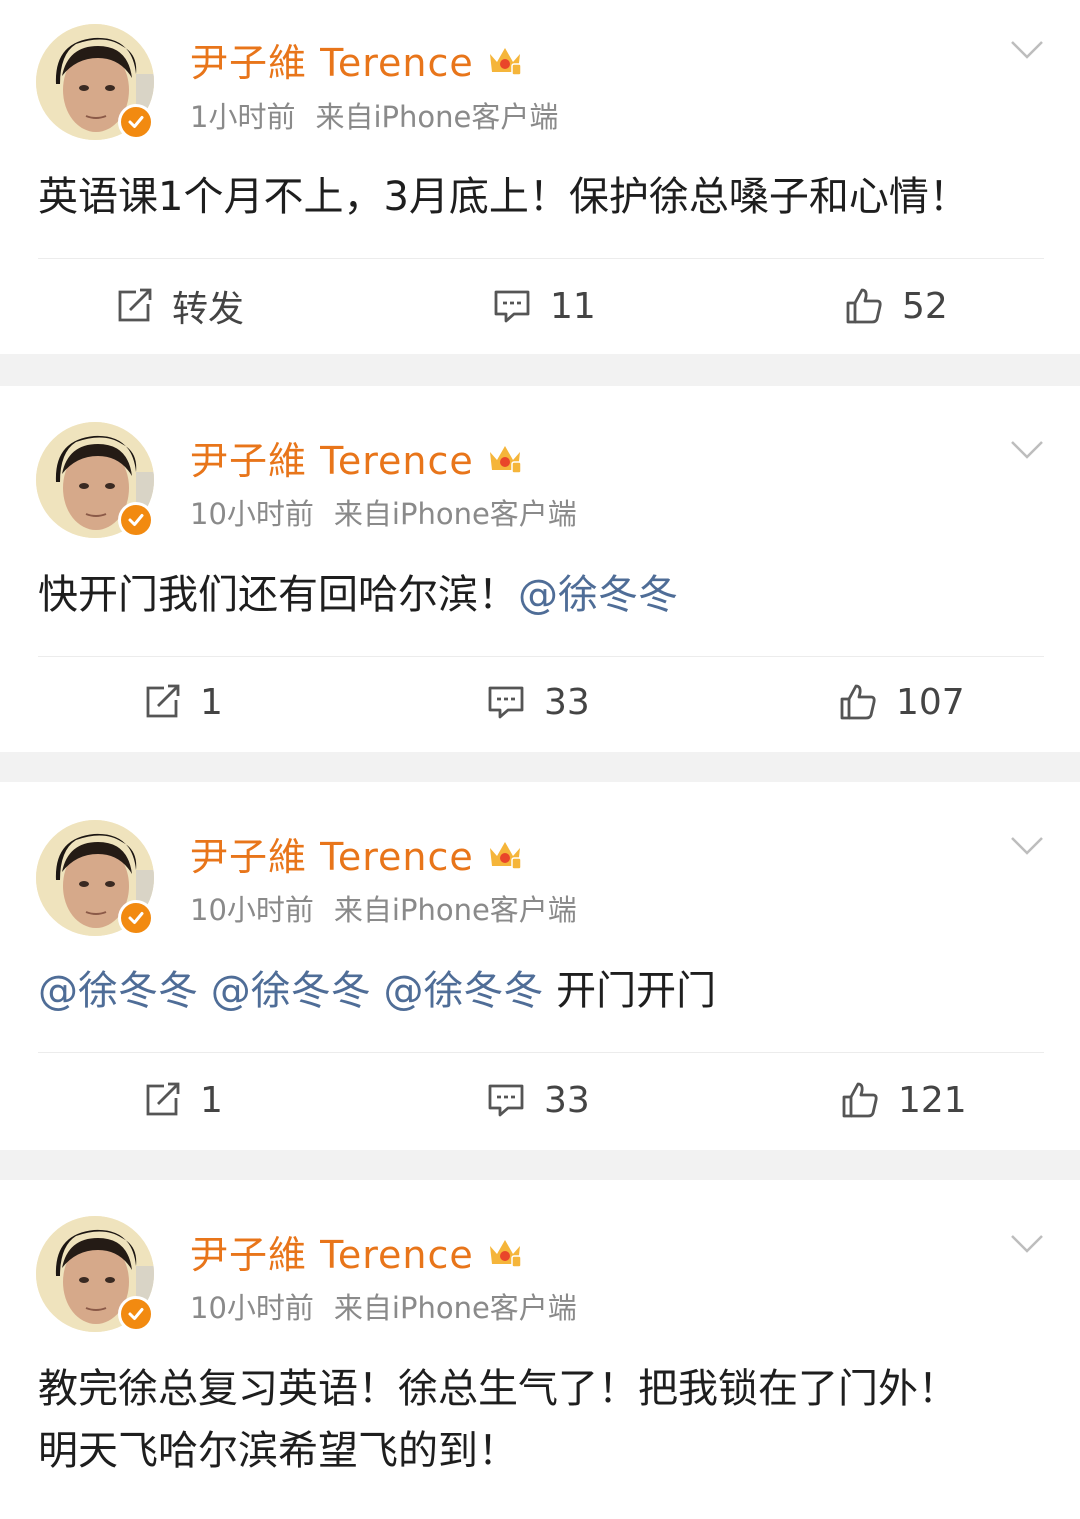 Image resolution: width=1080 pixels, height=1519 pixels. I want to click on post-line: 英语课1个月不上，3月底上！保护徐总嗓子和心情！, so click(539, 197).